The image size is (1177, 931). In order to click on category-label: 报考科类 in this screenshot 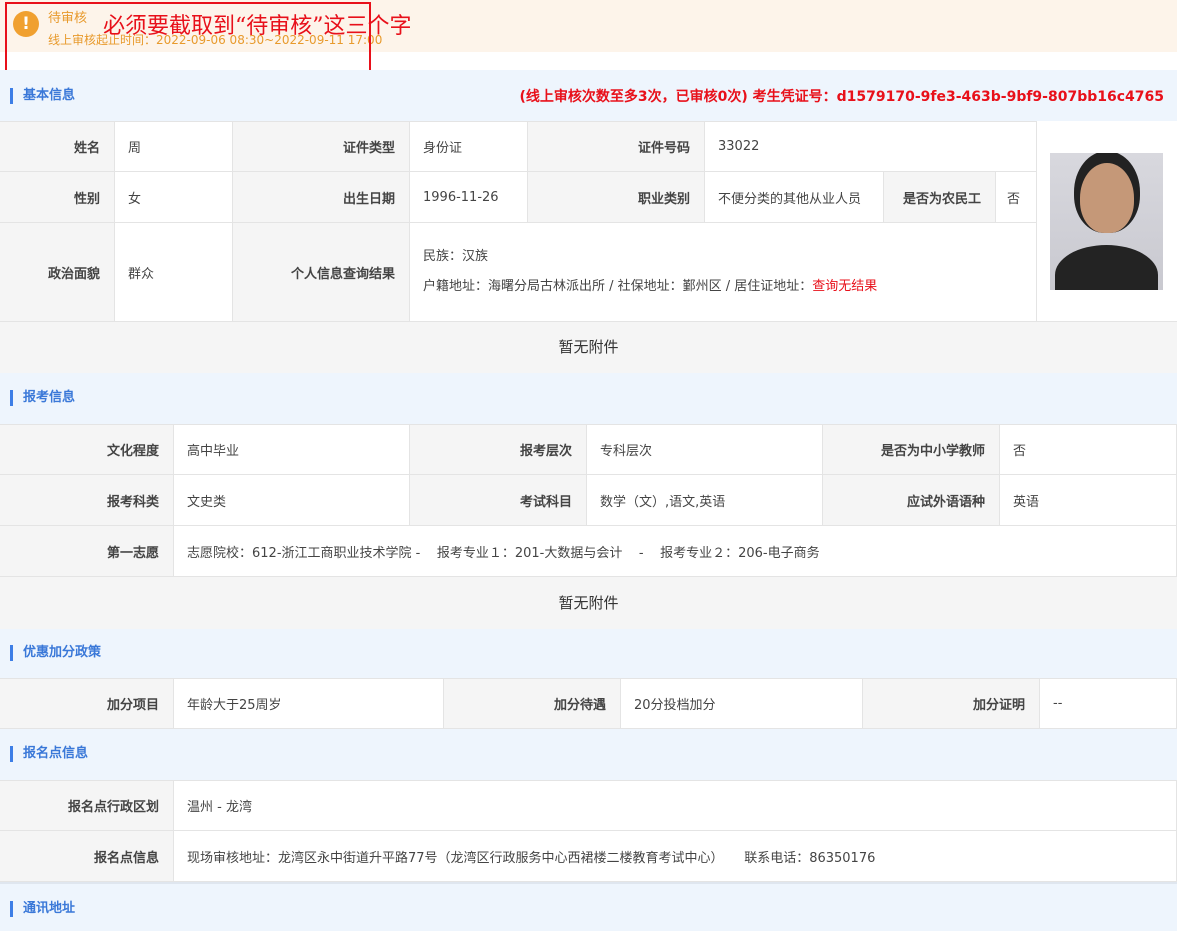, I will do `click(87, 500)`.